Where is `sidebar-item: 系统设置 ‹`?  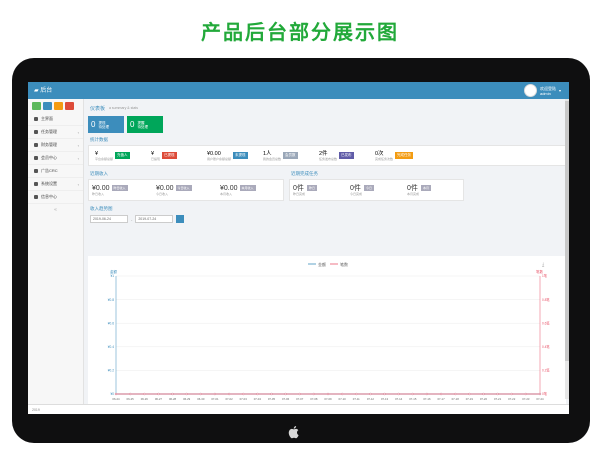 sidebar-item: 系统设置 ‹ is located at coordinates (55, 184).